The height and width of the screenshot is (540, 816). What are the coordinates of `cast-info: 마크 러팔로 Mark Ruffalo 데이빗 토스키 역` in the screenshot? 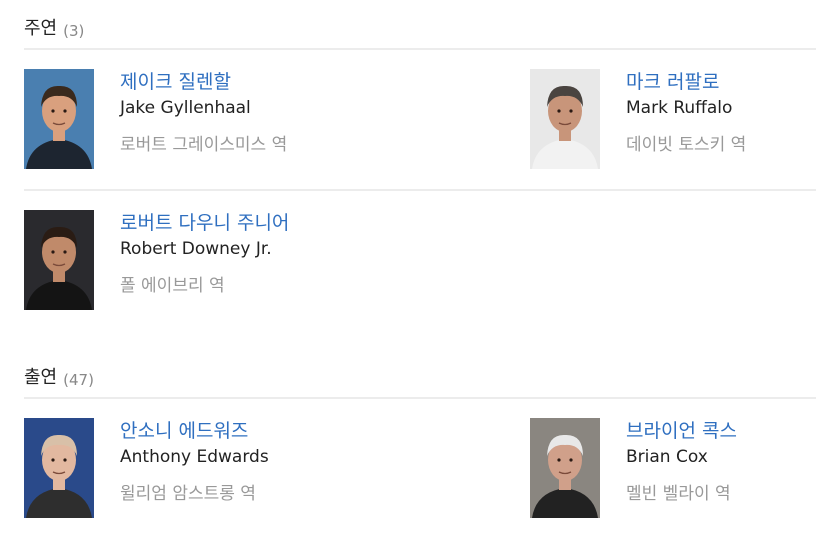 It's located at (721, 113).